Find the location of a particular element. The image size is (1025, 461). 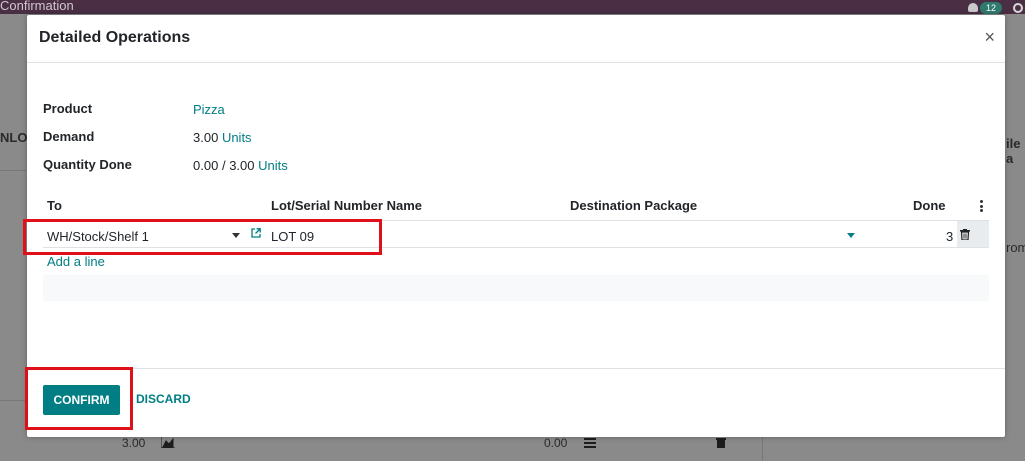

bg-right-column-text: rom is located at coordinates (1015, 247).